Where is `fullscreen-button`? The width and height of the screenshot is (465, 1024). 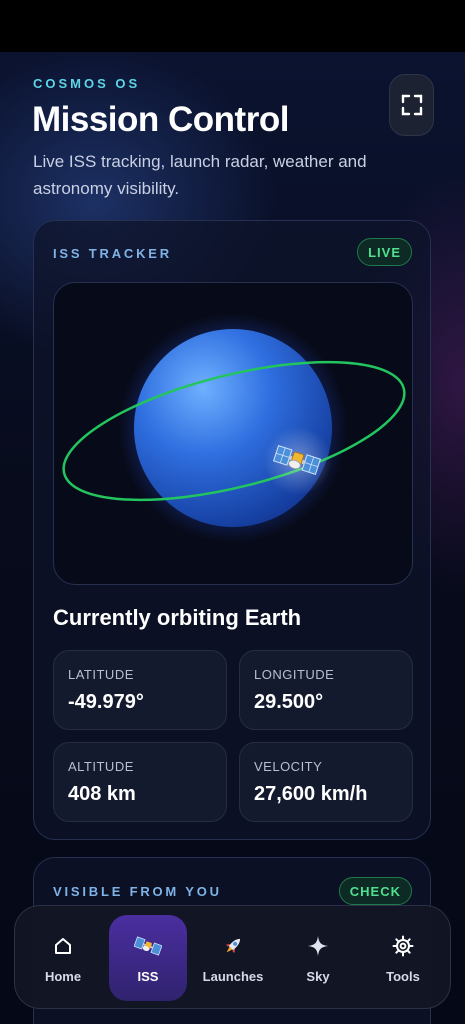
fullscreen-button is located at coordinates (411, 105).